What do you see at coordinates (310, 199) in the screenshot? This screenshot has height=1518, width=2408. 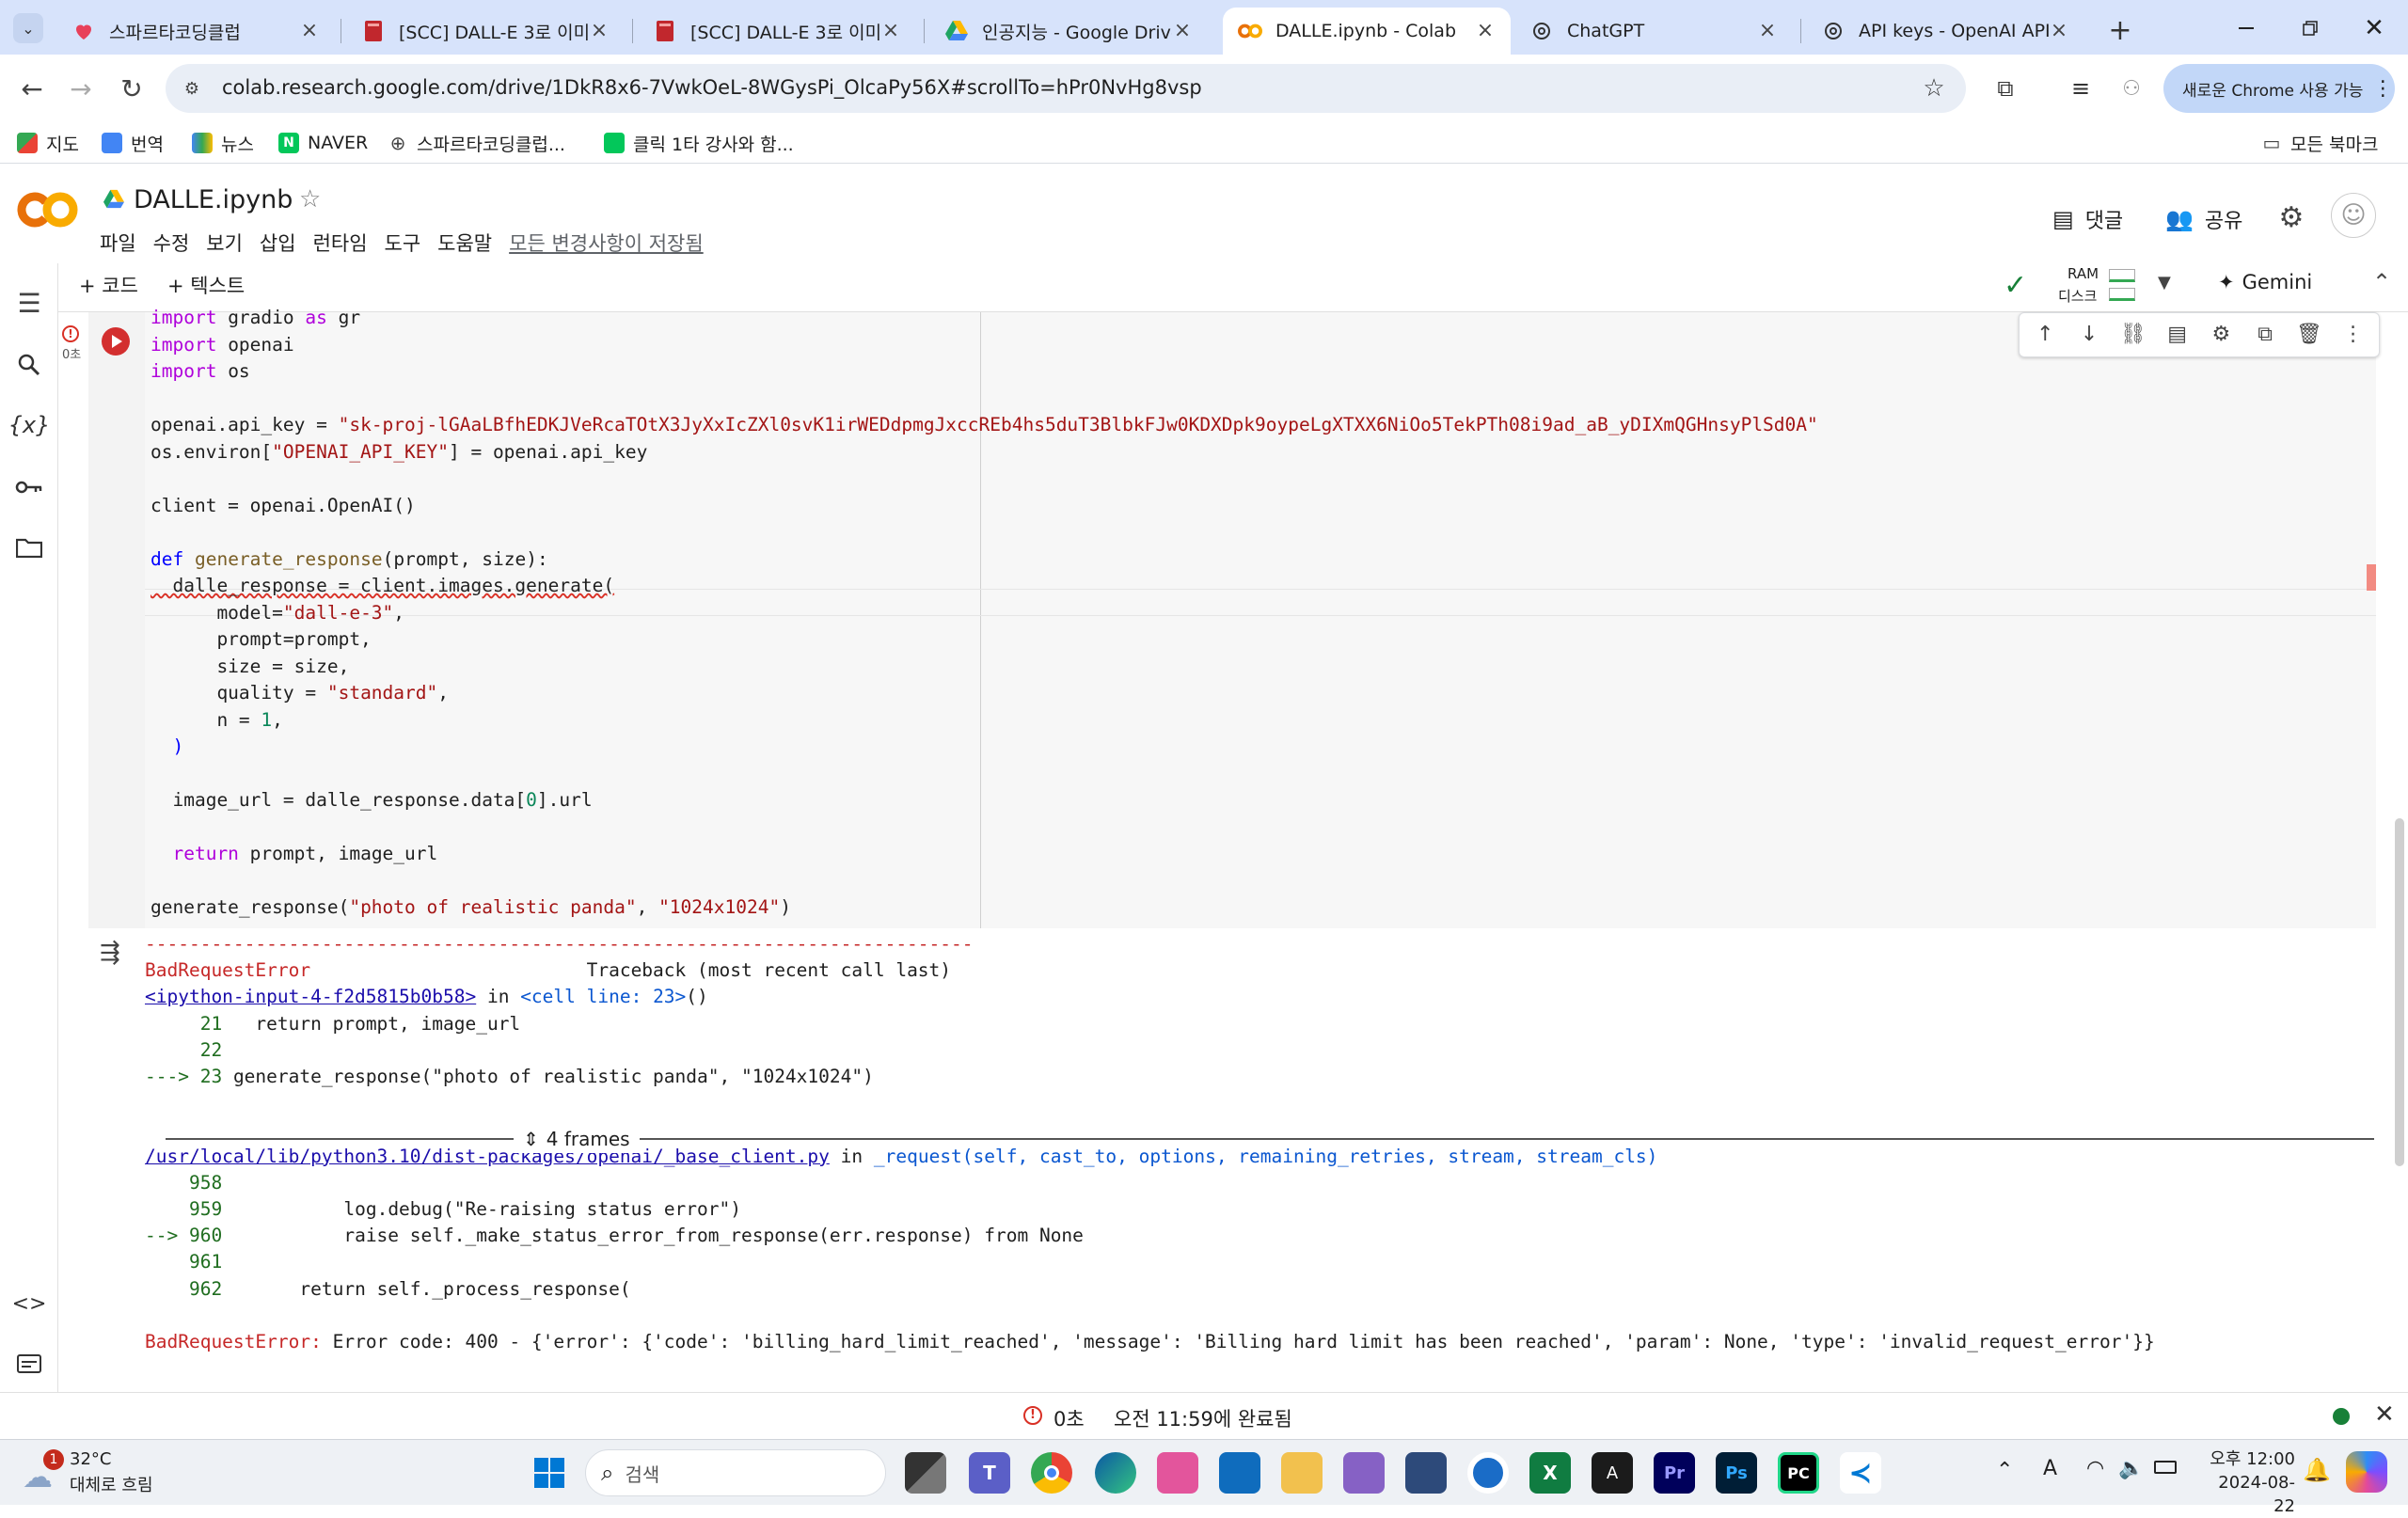 I see `star-icon: ☆` at bounding box center [310, 199].